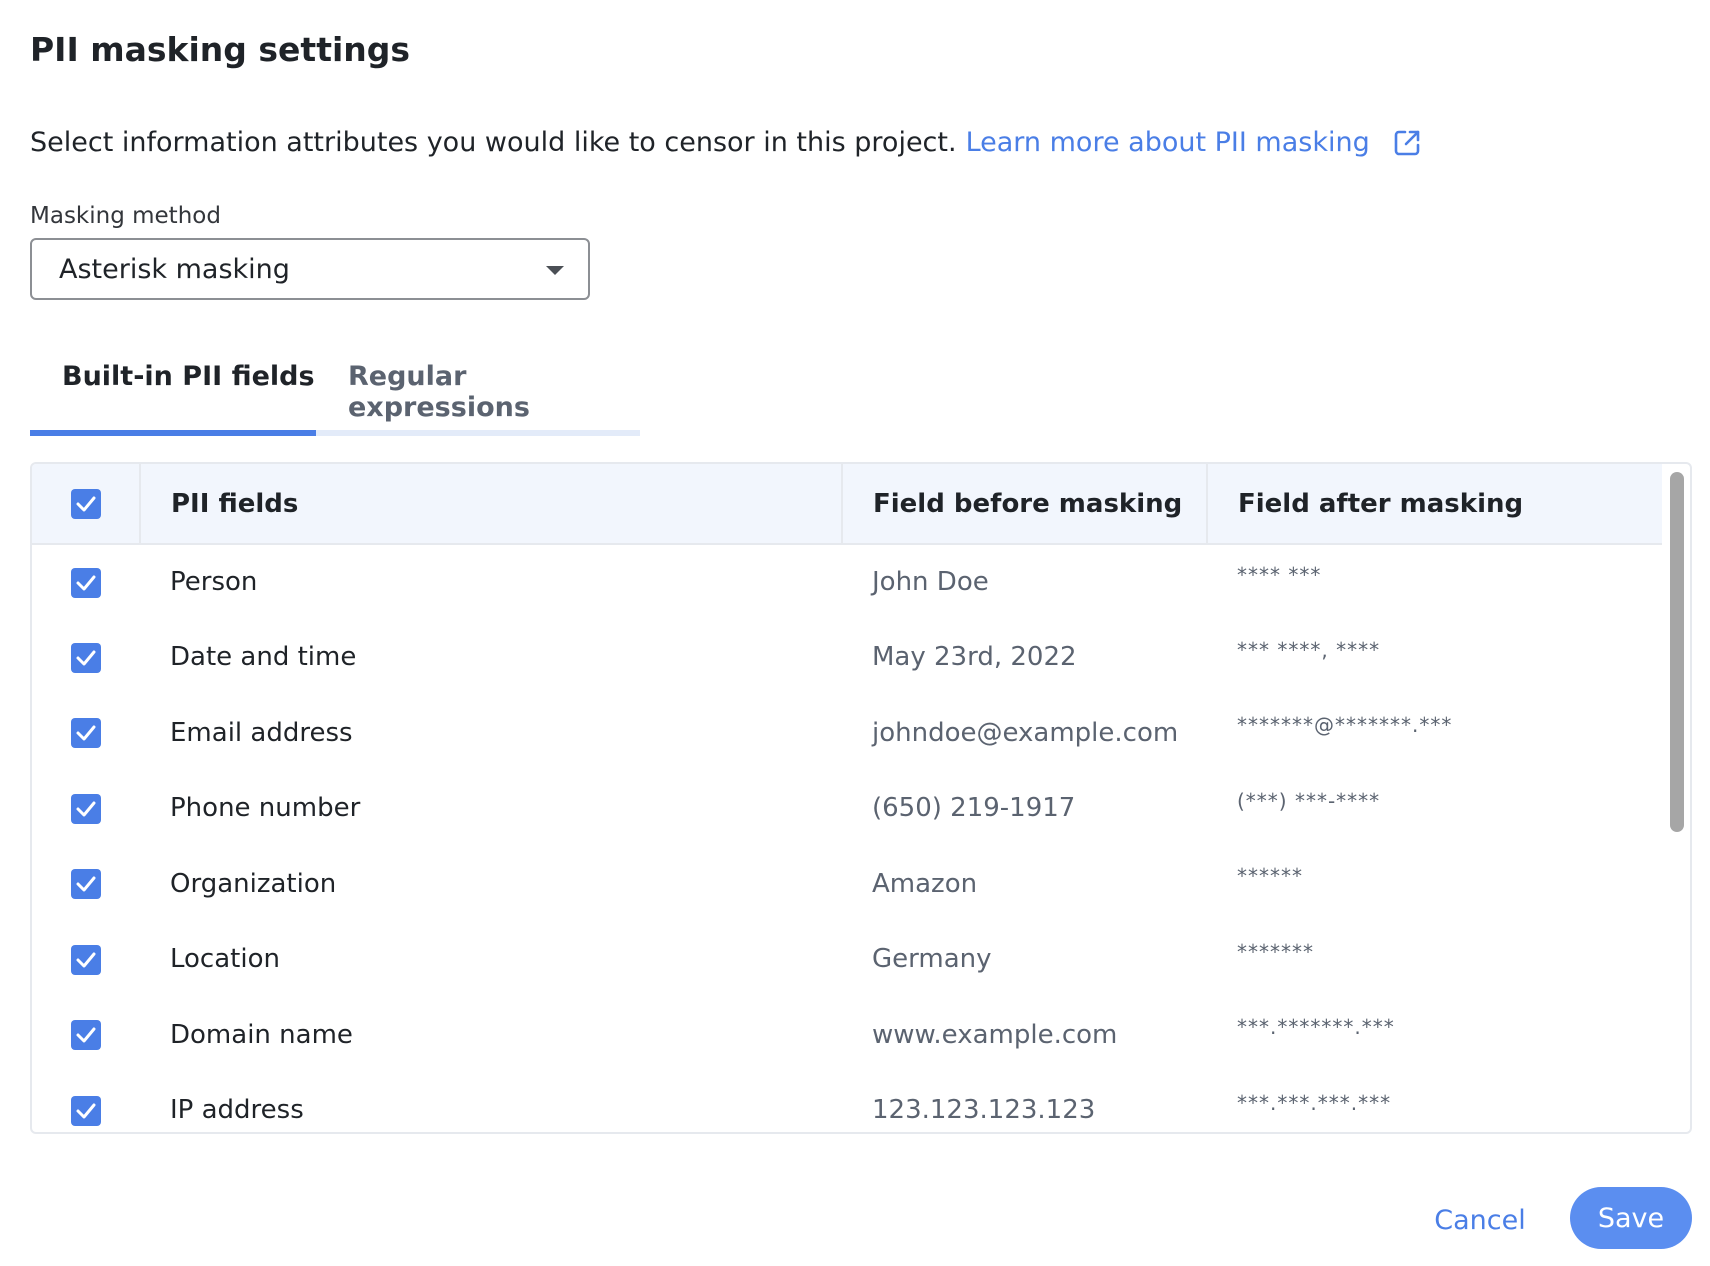 The width and height of the screenshot is (1710, 1266). I want to click on dialog-title: PII masking settings, so click(220, 49).